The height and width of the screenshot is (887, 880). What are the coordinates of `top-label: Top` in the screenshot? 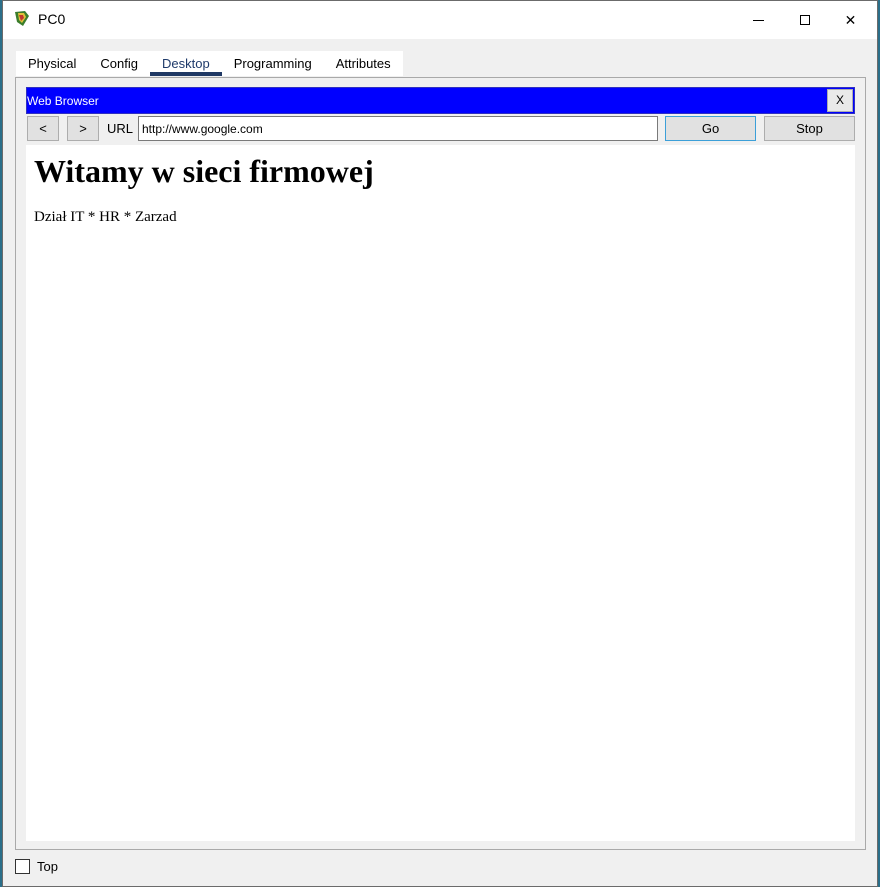 It's located at (47, 866).